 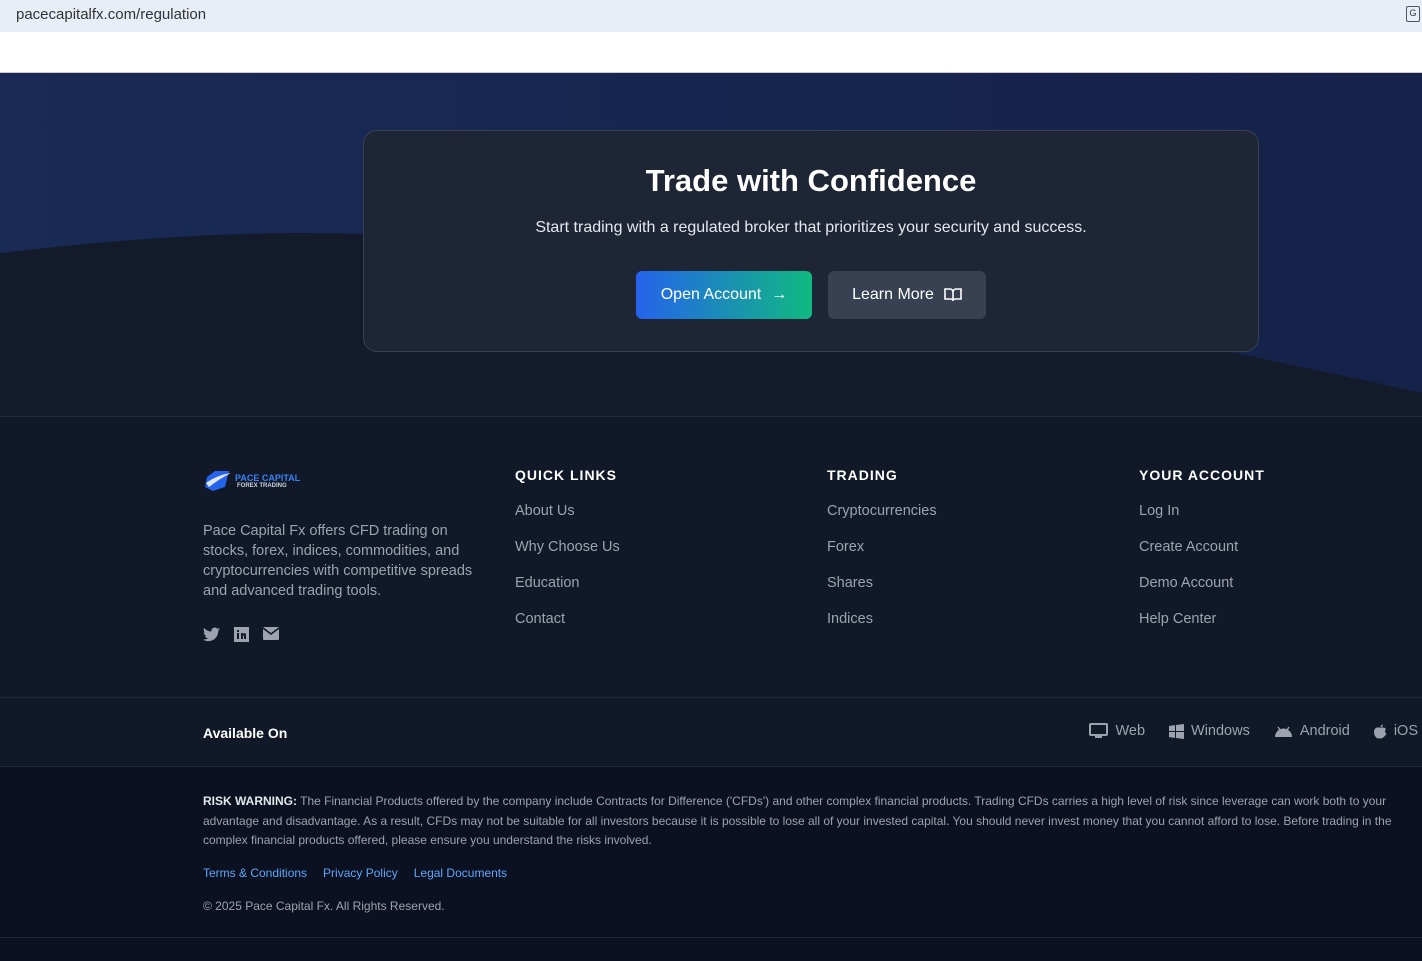 What do you see at coordinates (250, 801) in the screenshot?
I see `risk-warning-label: RISK WARNING:` at bounding box center [250, 801].